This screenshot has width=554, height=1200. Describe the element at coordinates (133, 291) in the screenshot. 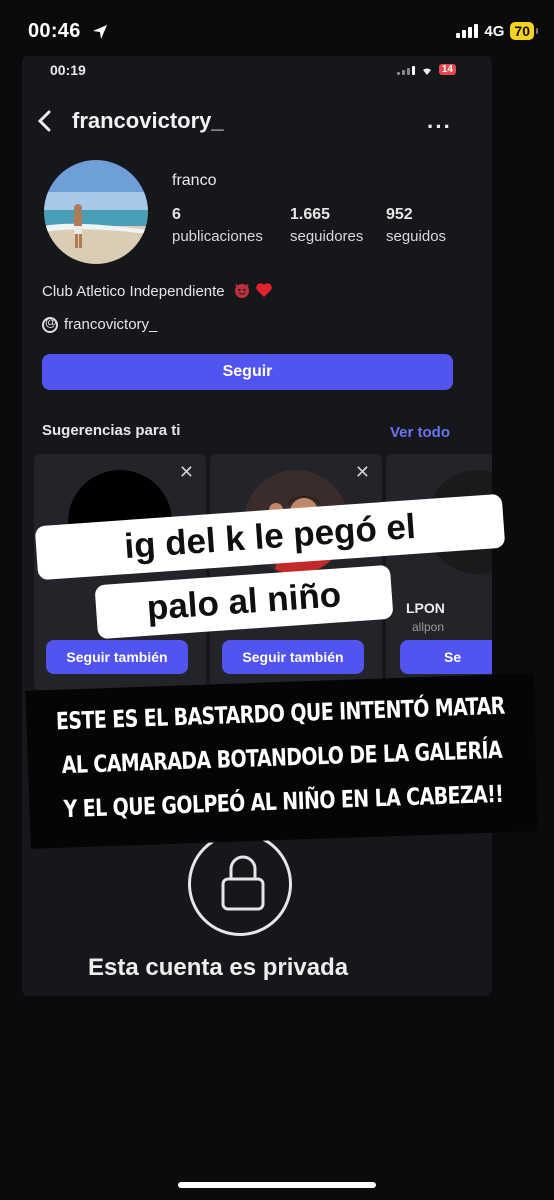

I see `bio-text: Club Atletico Independiente` at that location.